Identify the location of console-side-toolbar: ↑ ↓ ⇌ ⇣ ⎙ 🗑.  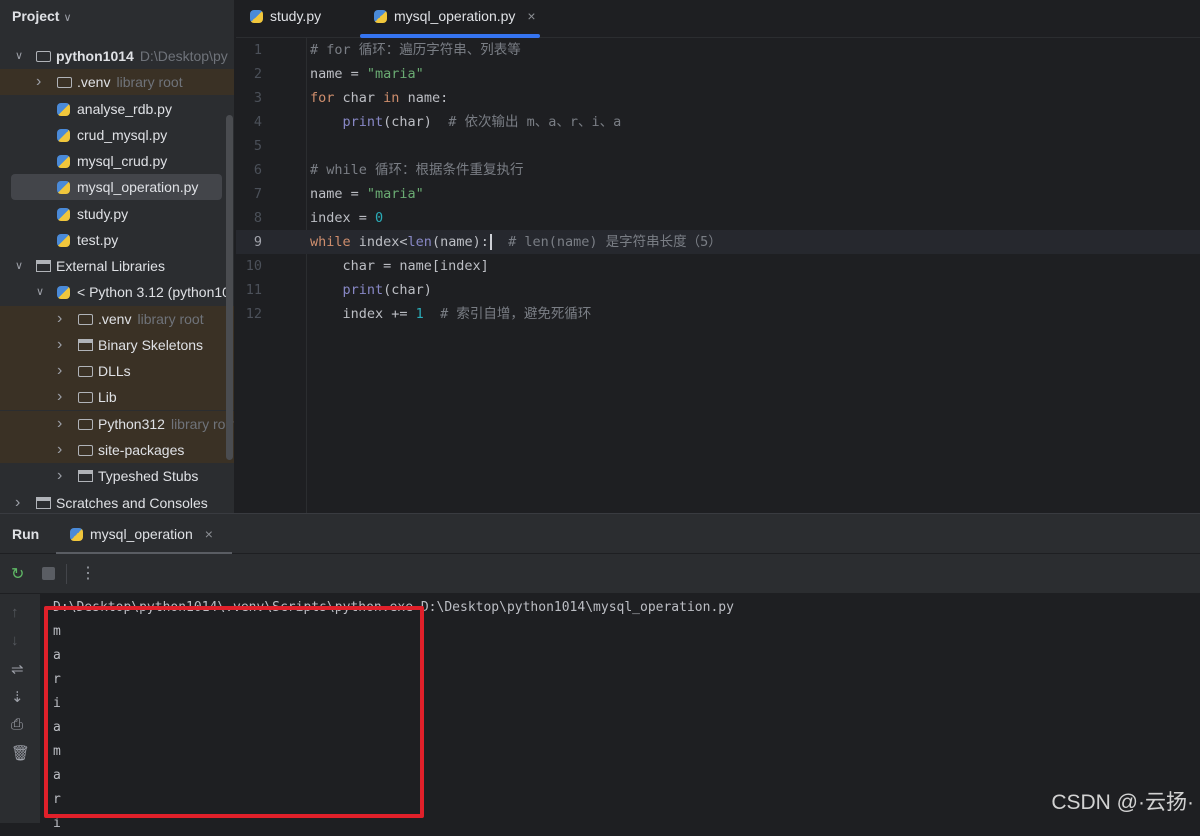
(20, 708).